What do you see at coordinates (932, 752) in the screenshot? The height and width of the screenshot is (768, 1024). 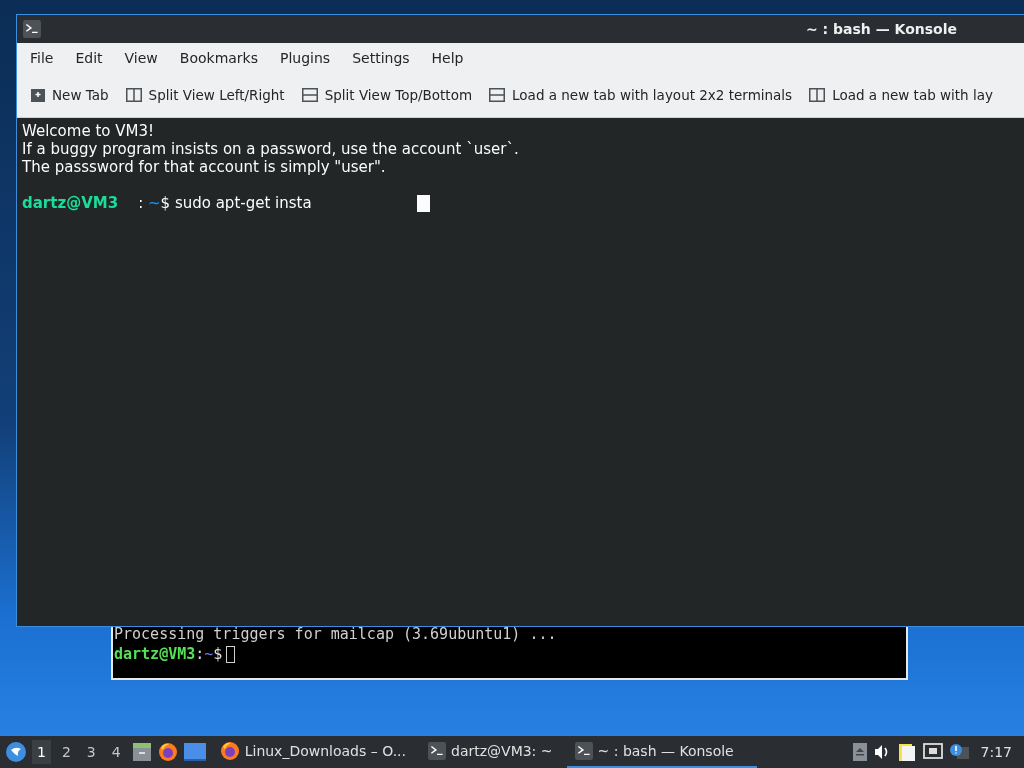 I see `network-icon` at bounding box center [932, 752].